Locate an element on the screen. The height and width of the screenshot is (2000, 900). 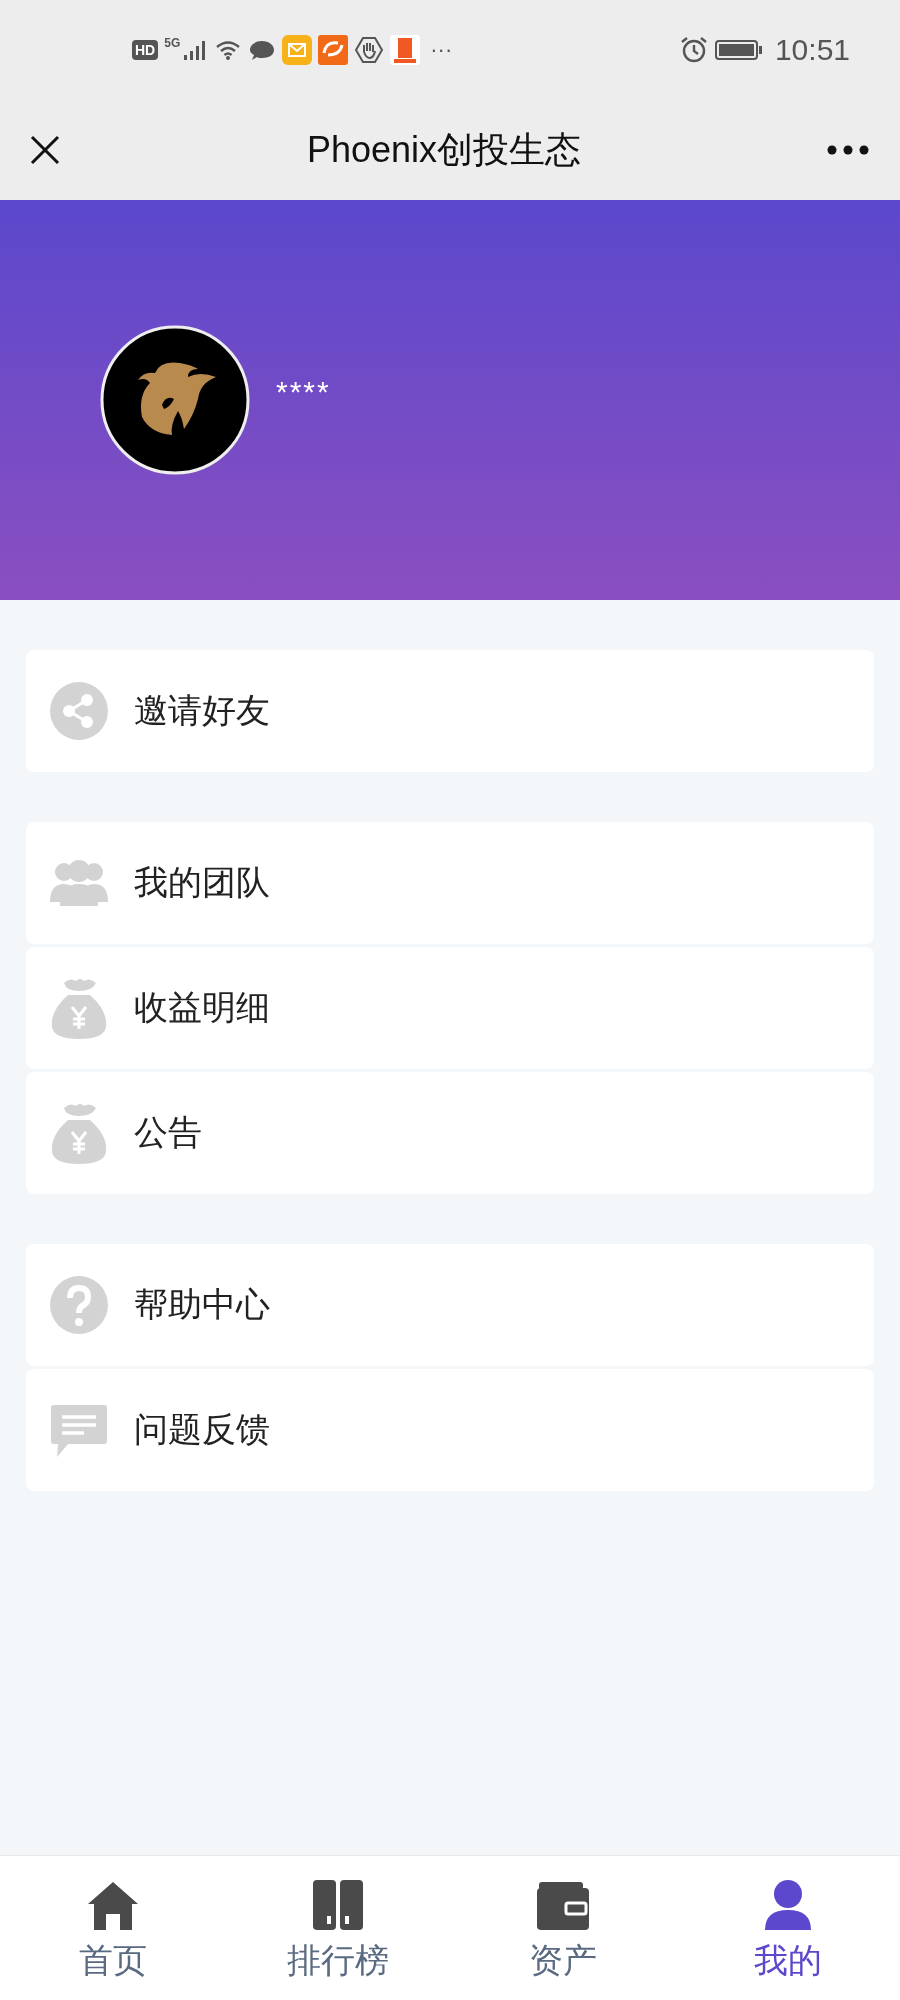
menu-item: 邀请好友 is located at coordinates (450, 711).